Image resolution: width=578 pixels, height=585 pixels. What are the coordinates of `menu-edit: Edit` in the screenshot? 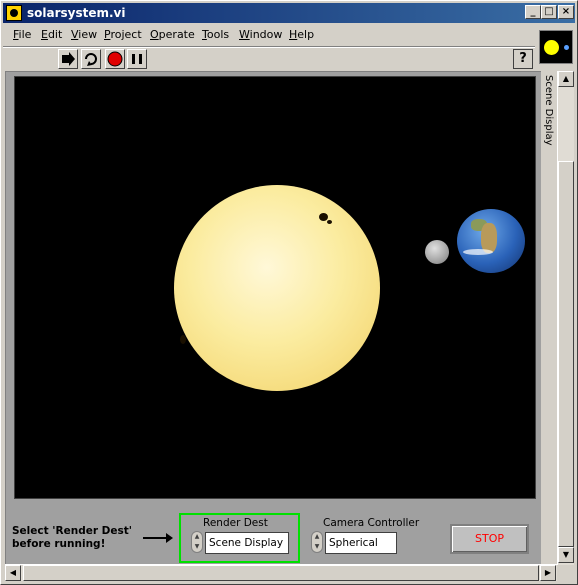 It's located at (51, 34).